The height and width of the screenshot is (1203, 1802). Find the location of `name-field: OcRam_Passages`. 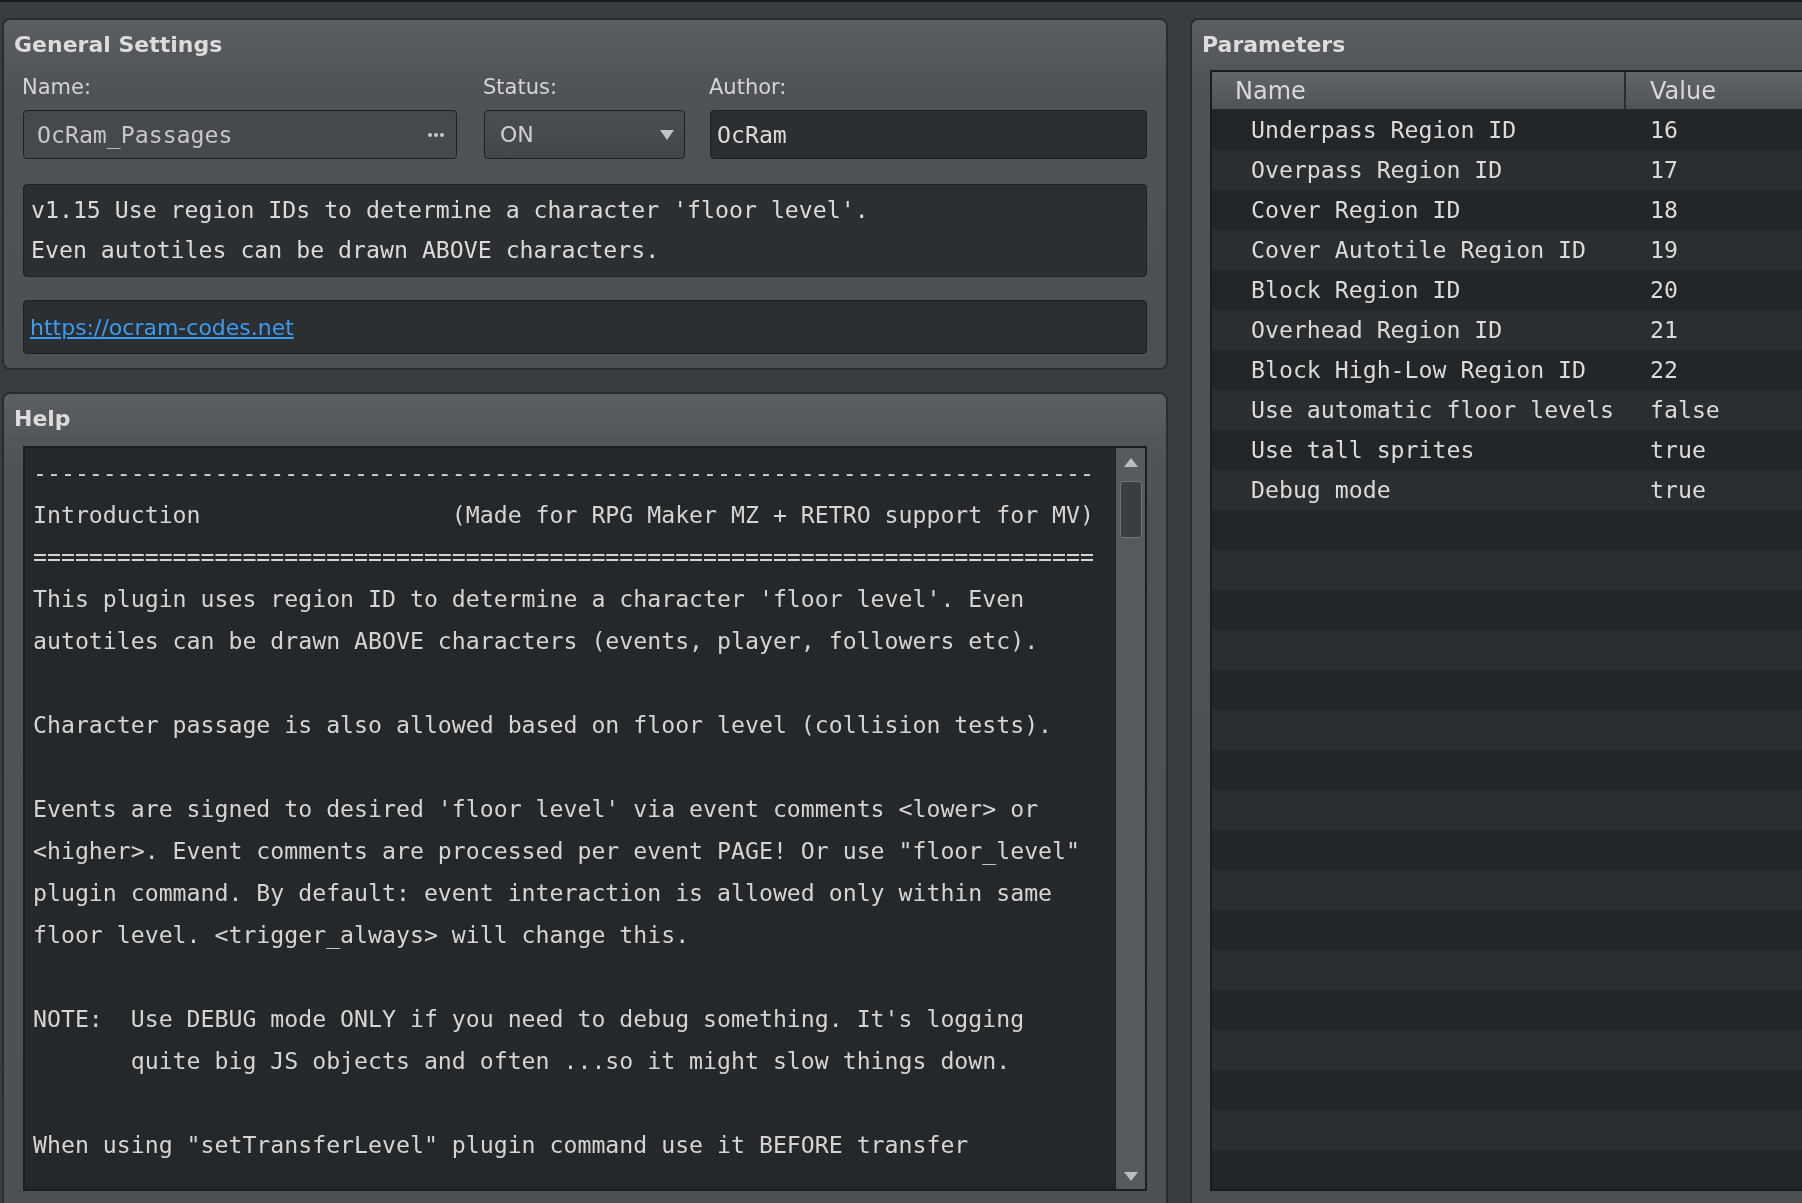

name-field: OcRam_Passages is located at coordinates (240, 134).